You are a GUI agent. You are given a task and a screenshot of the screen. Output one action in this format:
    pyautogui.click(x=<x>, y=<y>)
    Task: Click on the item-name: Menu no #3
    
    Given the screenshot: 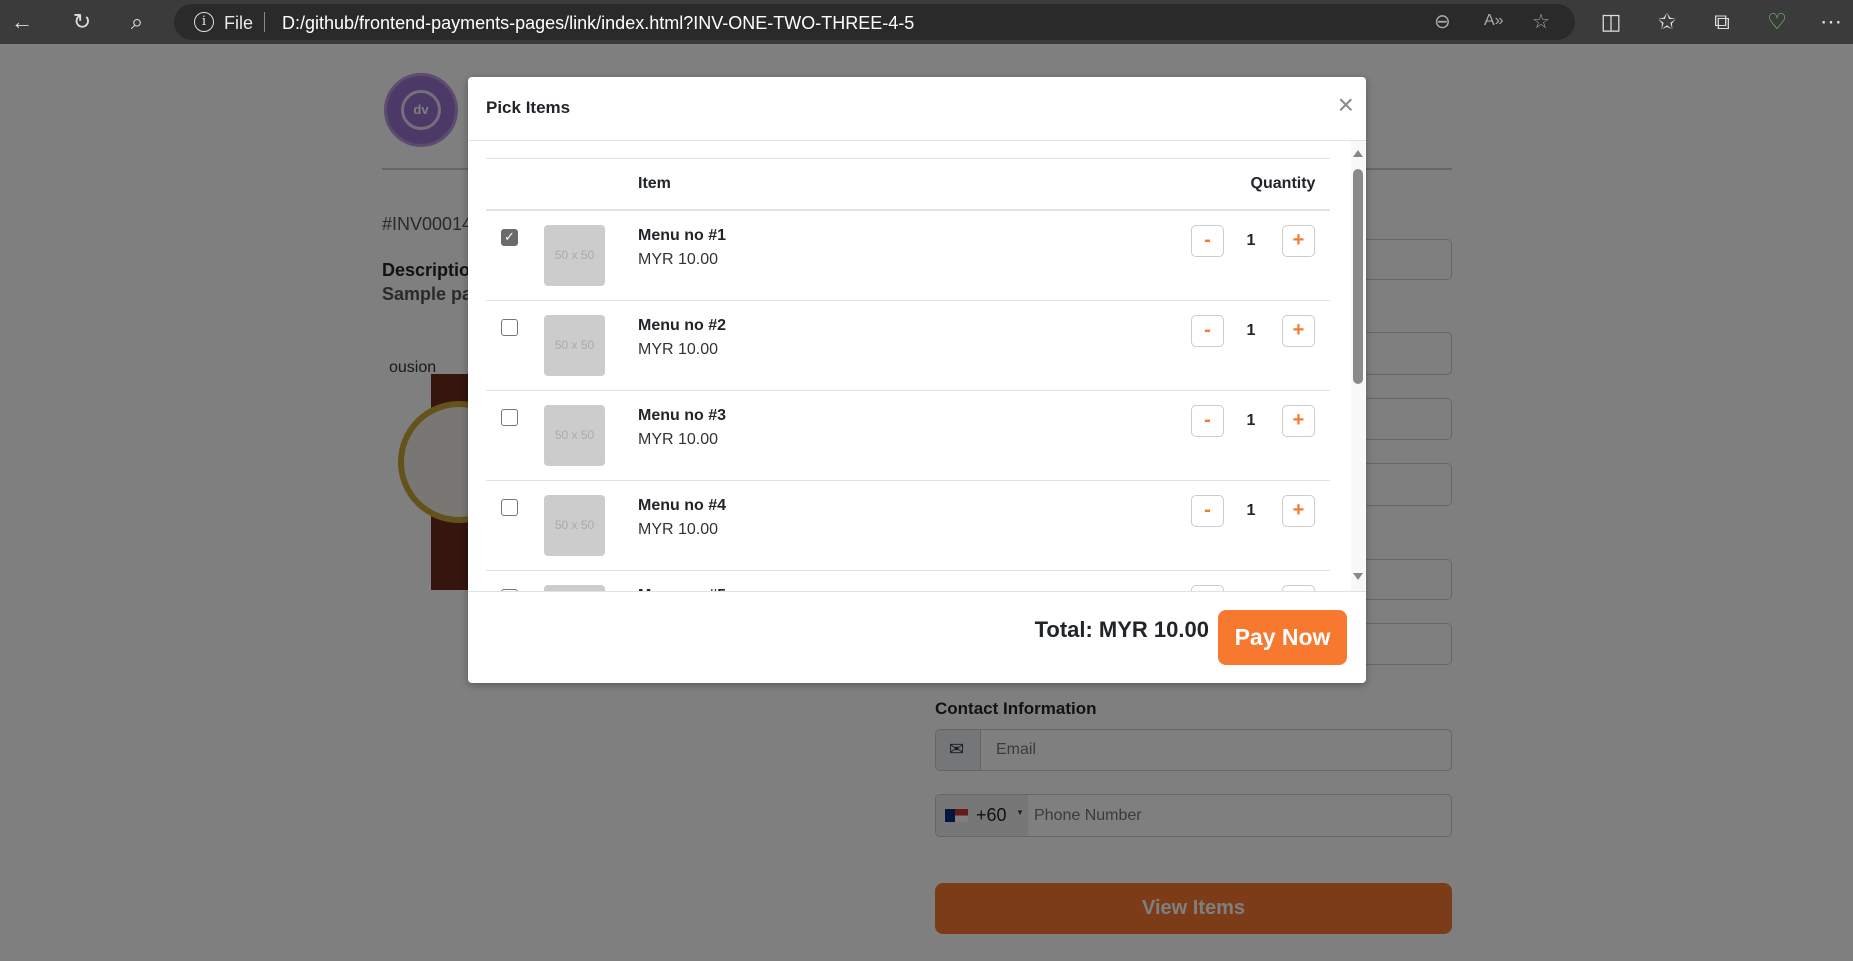 What is the action you would take?
    pyautogui.click(x=682, y=415)
    